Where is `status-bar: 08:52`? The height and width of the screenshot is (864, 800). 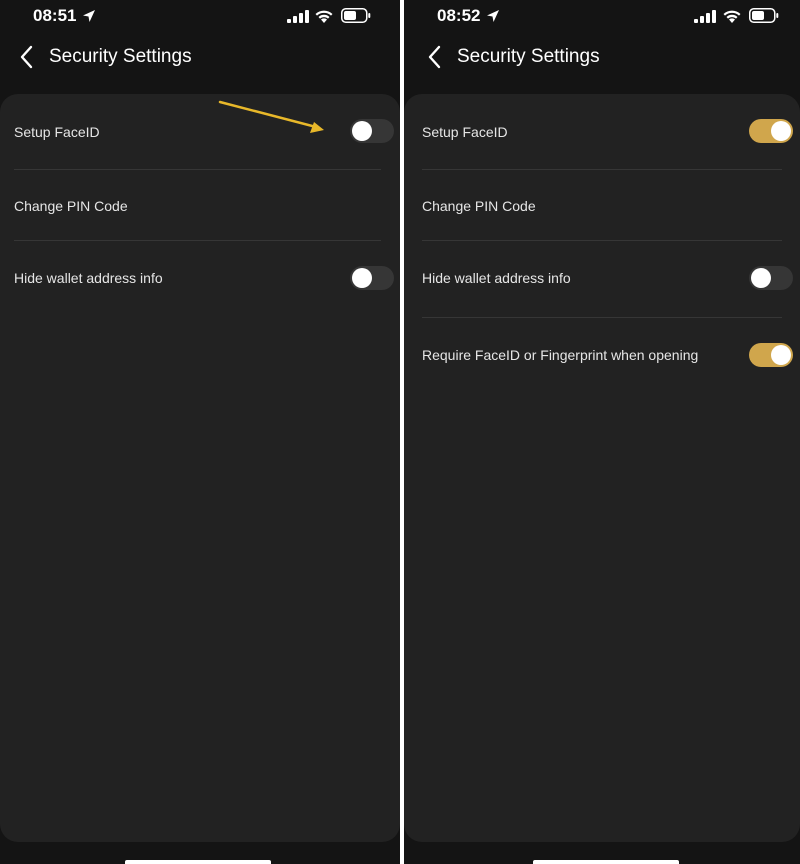 status-bar: 08:52 is located at coordinates (602, 17).